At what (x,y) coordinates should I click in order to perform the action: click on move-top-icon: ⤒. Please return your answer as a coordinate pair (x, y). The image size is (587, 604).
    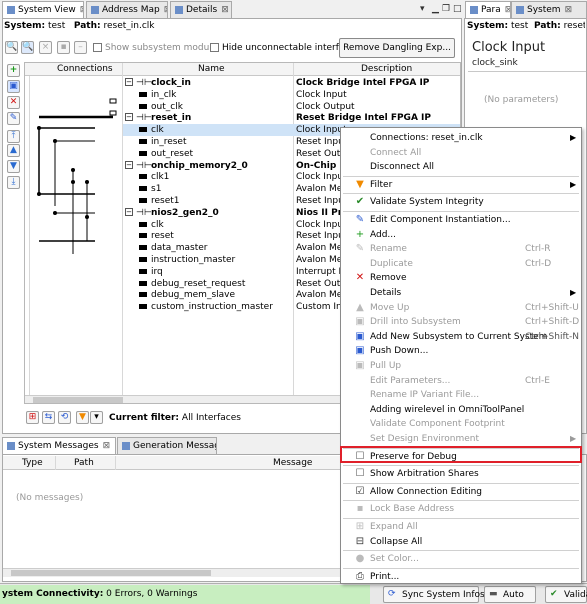
    Looking at the image, I should click on (13, 136).